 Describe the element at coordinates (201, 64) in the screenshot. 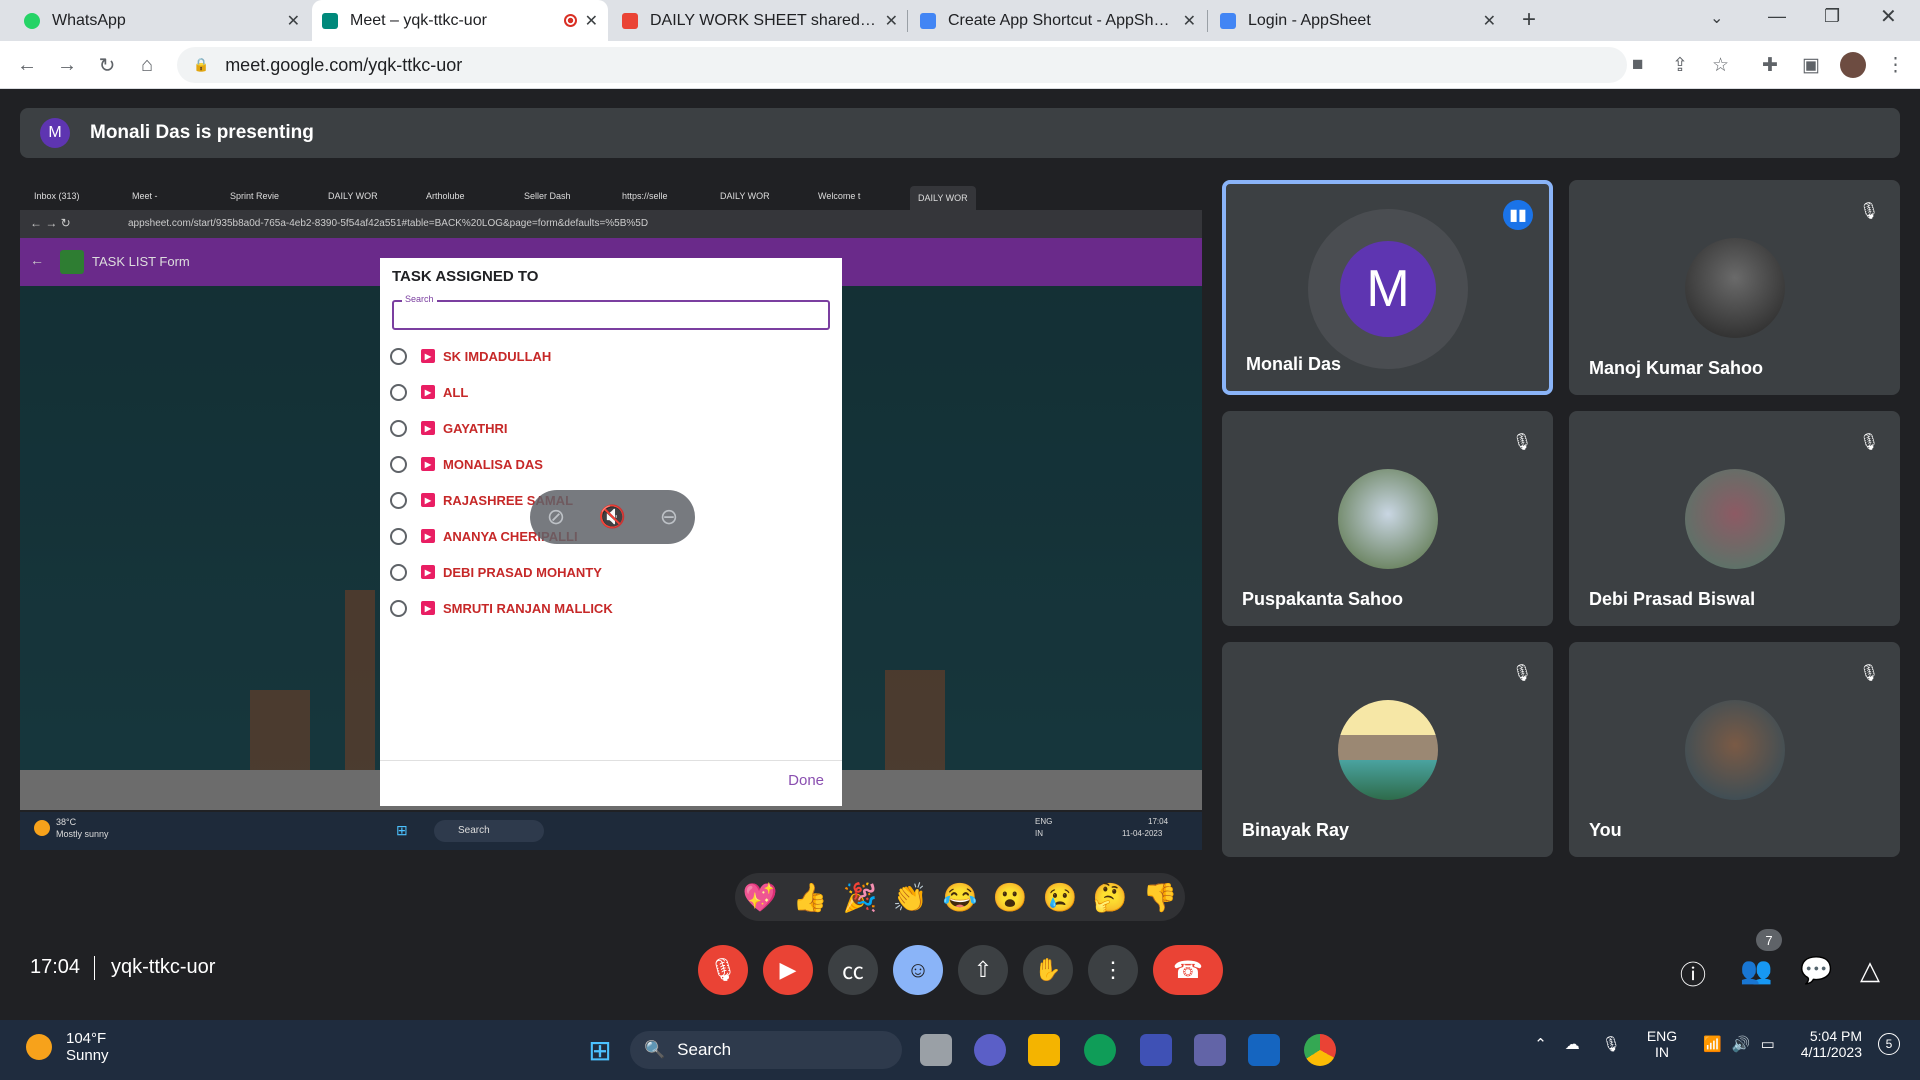

I see `lock-icon: 🔒` at that location.